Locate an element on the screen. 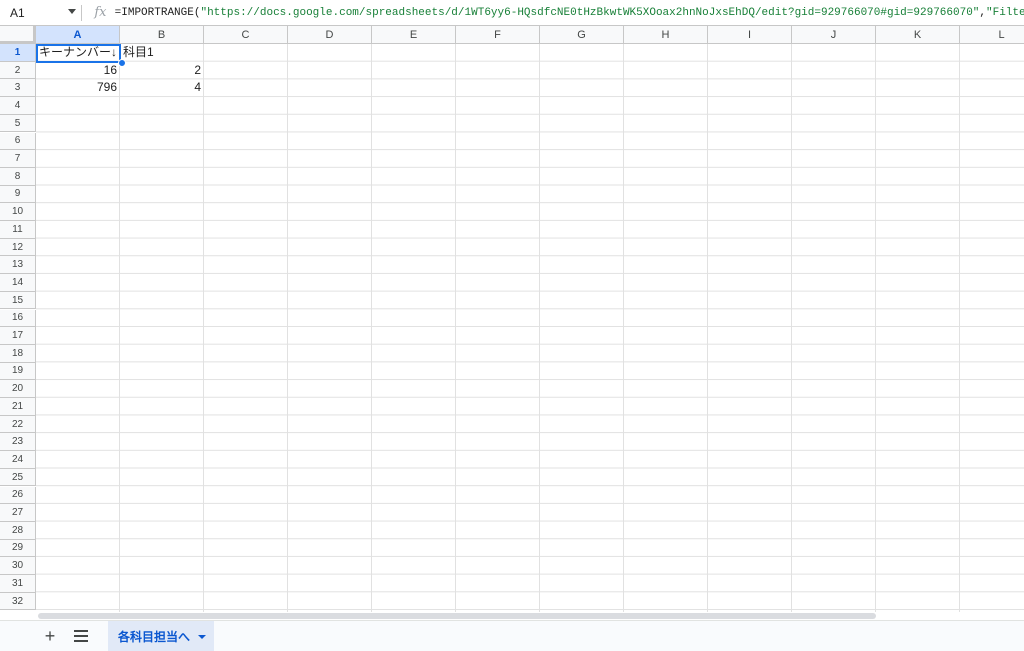  fx-icon: fx is located at coordinates (100, 12).